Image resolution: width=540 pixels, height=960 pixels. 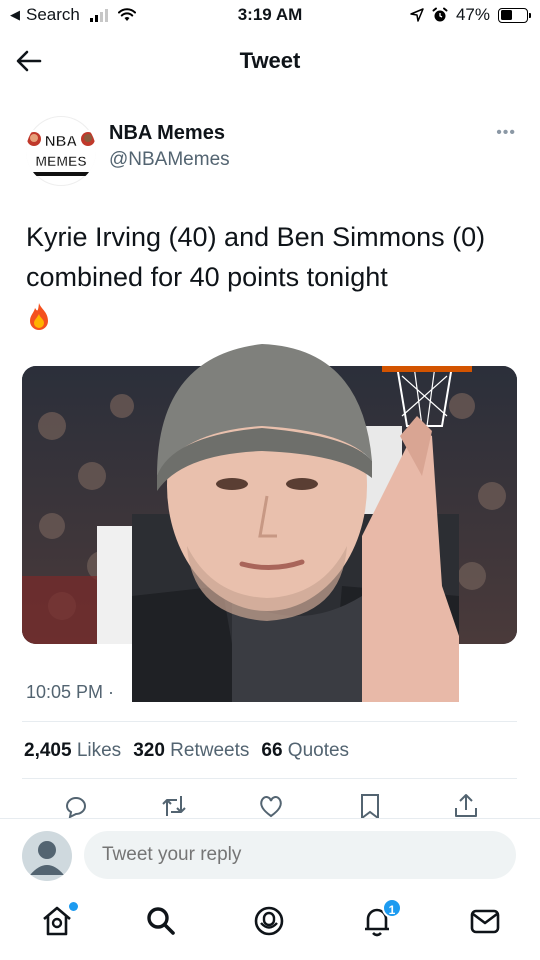 I want to click on svg-text: MEMES, so click(x=60, y=161).